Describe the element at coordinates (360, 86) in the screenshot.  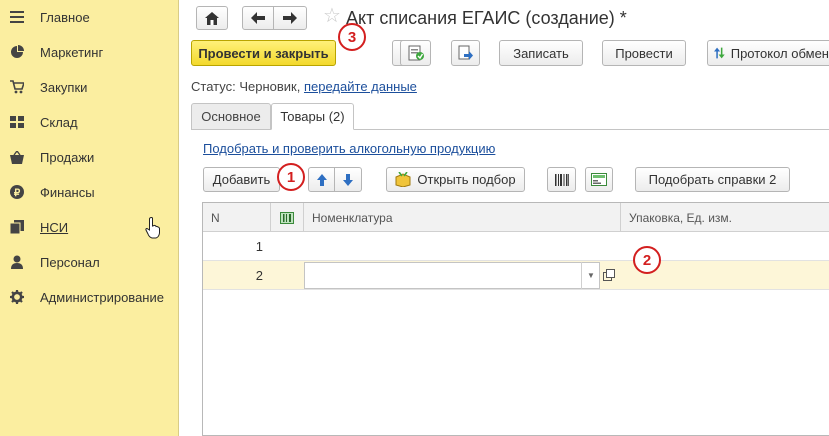
I see `transfer-data-link: передайте данные` at that location.